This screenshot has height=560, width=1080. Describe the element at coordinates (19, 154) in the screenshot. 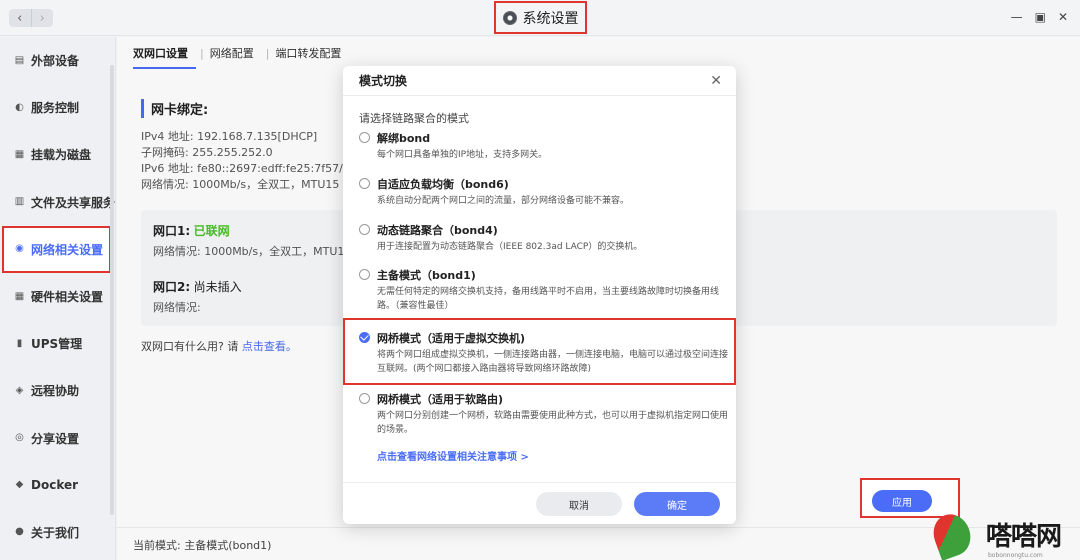

I see `disk-icon: ▦` at that location.